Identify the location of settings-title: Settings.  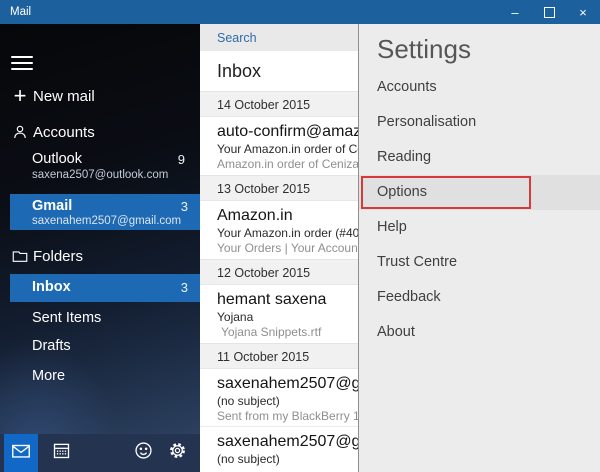
(424, 49).